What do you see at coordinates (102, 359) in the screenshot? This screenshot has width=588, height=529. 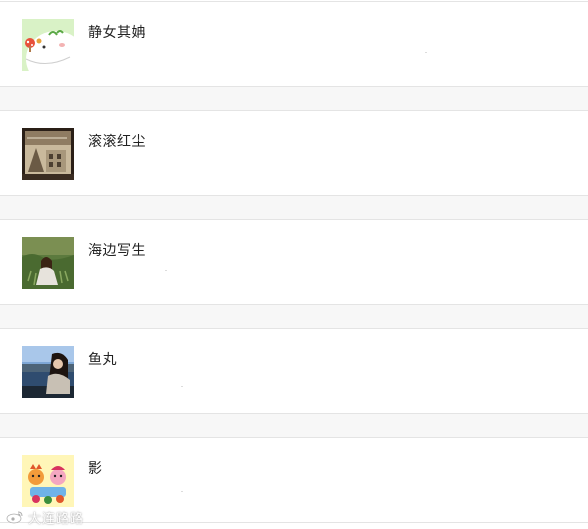 I see `contact-name: 鱼丸` at bounding box center [102, 359].